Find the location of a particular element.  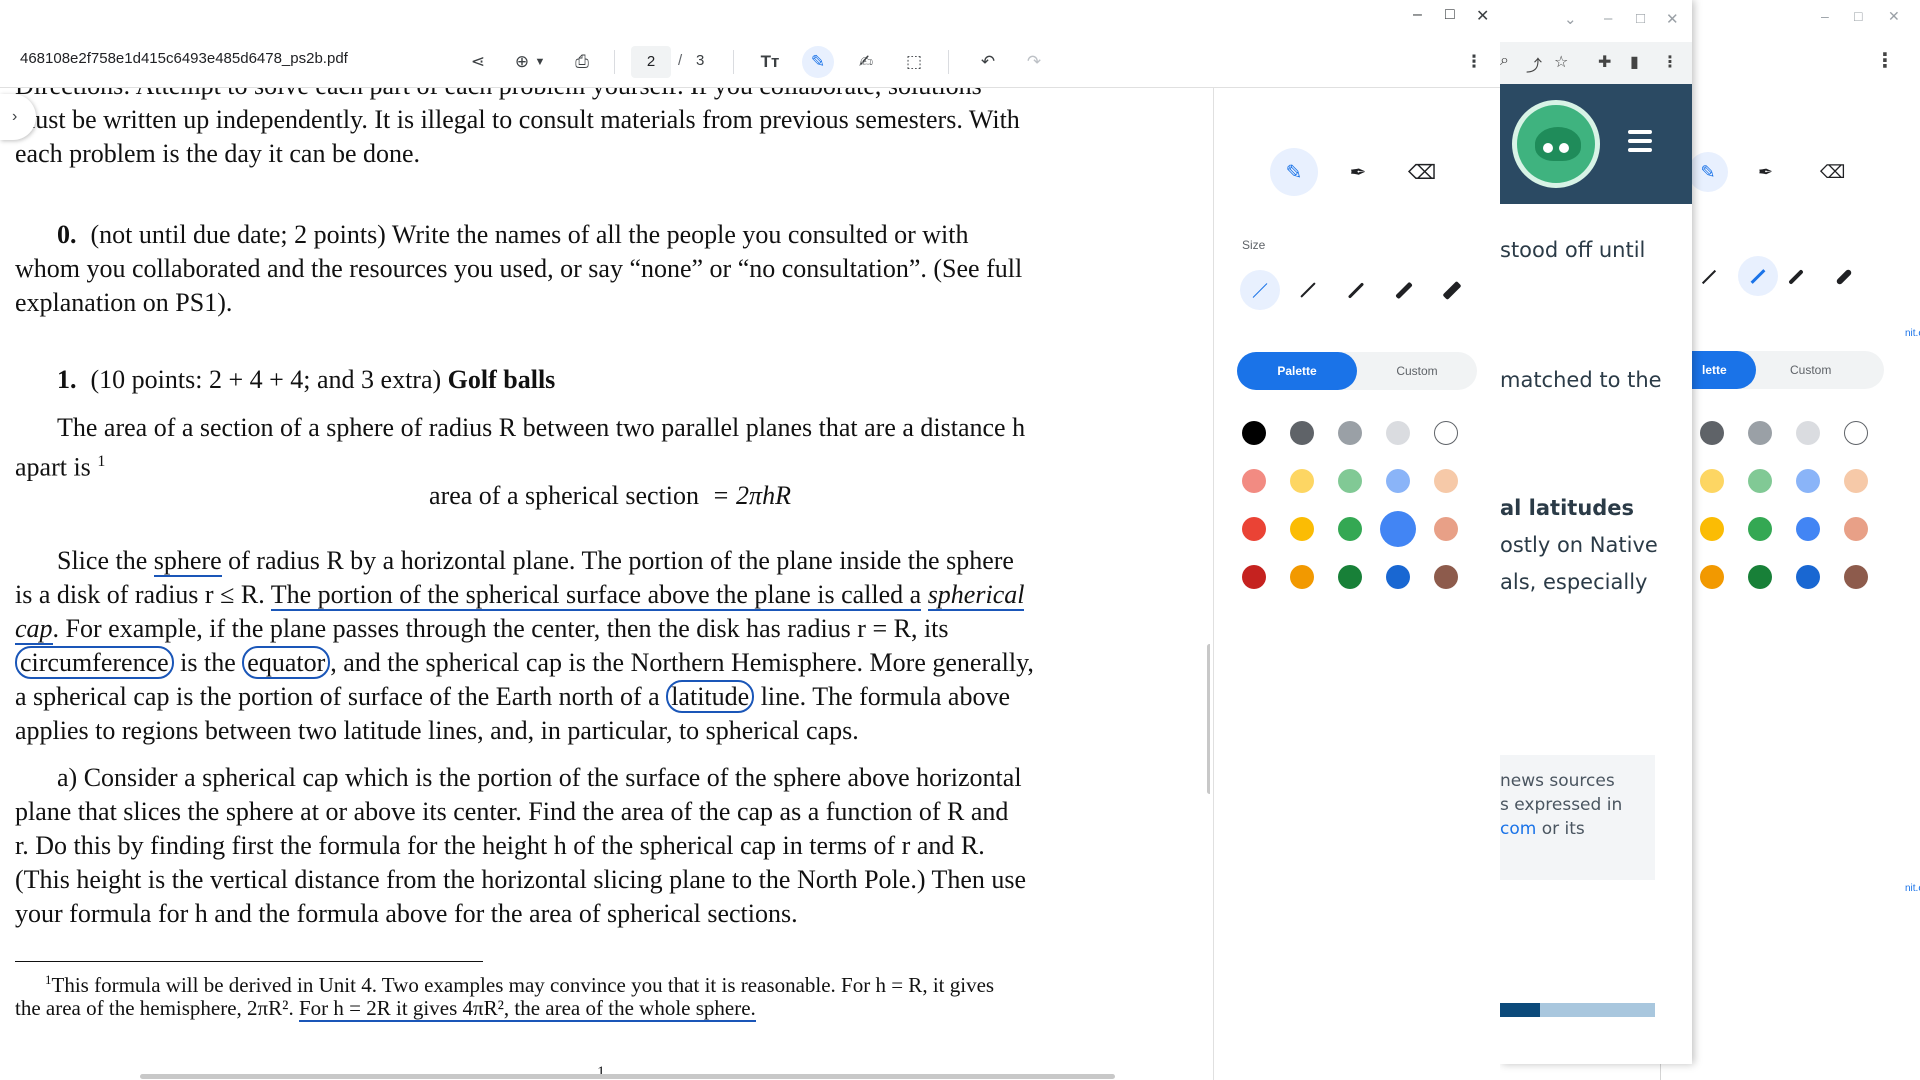

page-number-input: 2 is located at coordinates (651, 62).